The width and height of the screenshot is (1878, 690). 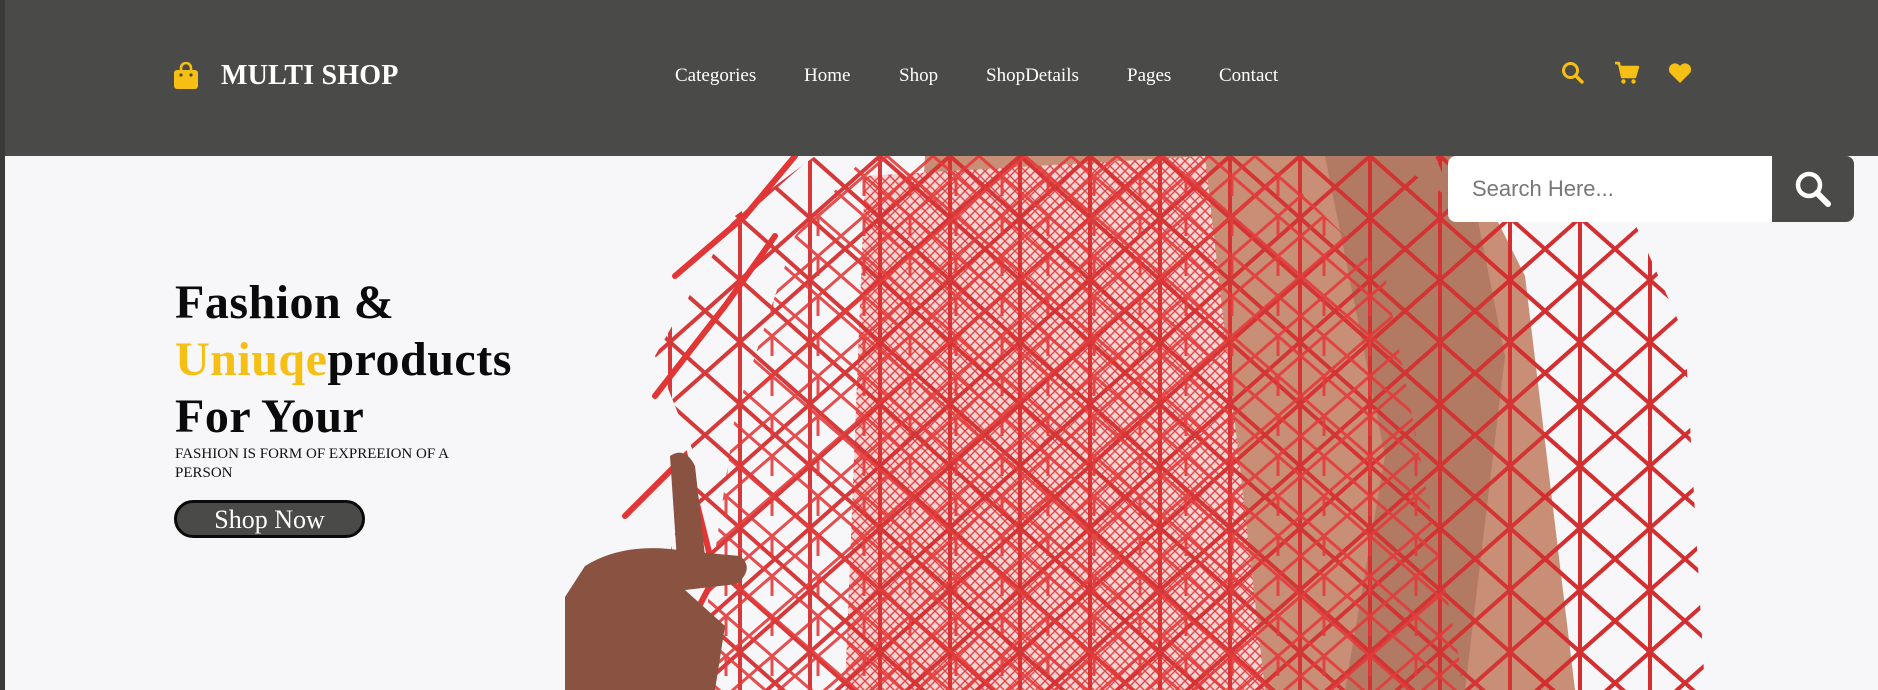 What do you see at coordinates (312, 463) in the screenshot?
I see `hero-tagline: FASHION IS FORM OF EXPREEION OF A PERSON` at bounding box center [312, 463].